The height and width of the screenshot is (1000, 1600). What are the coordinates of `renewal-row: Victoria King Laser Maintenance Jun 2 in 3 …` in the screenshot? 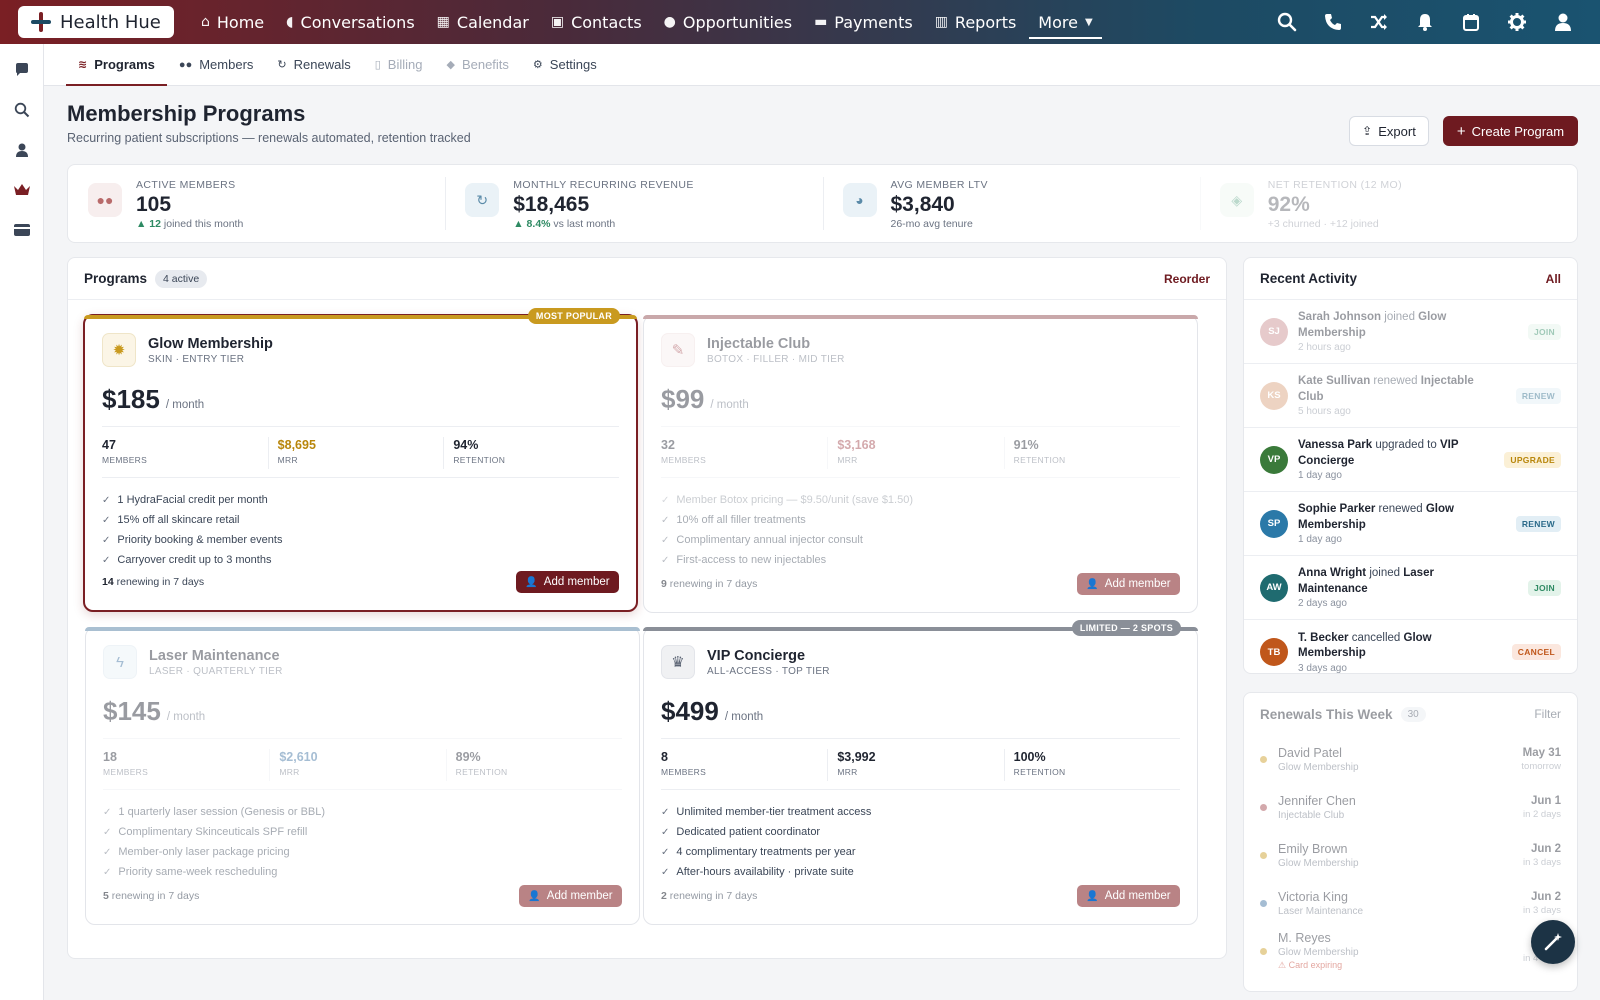 It's located at (1410, 903).